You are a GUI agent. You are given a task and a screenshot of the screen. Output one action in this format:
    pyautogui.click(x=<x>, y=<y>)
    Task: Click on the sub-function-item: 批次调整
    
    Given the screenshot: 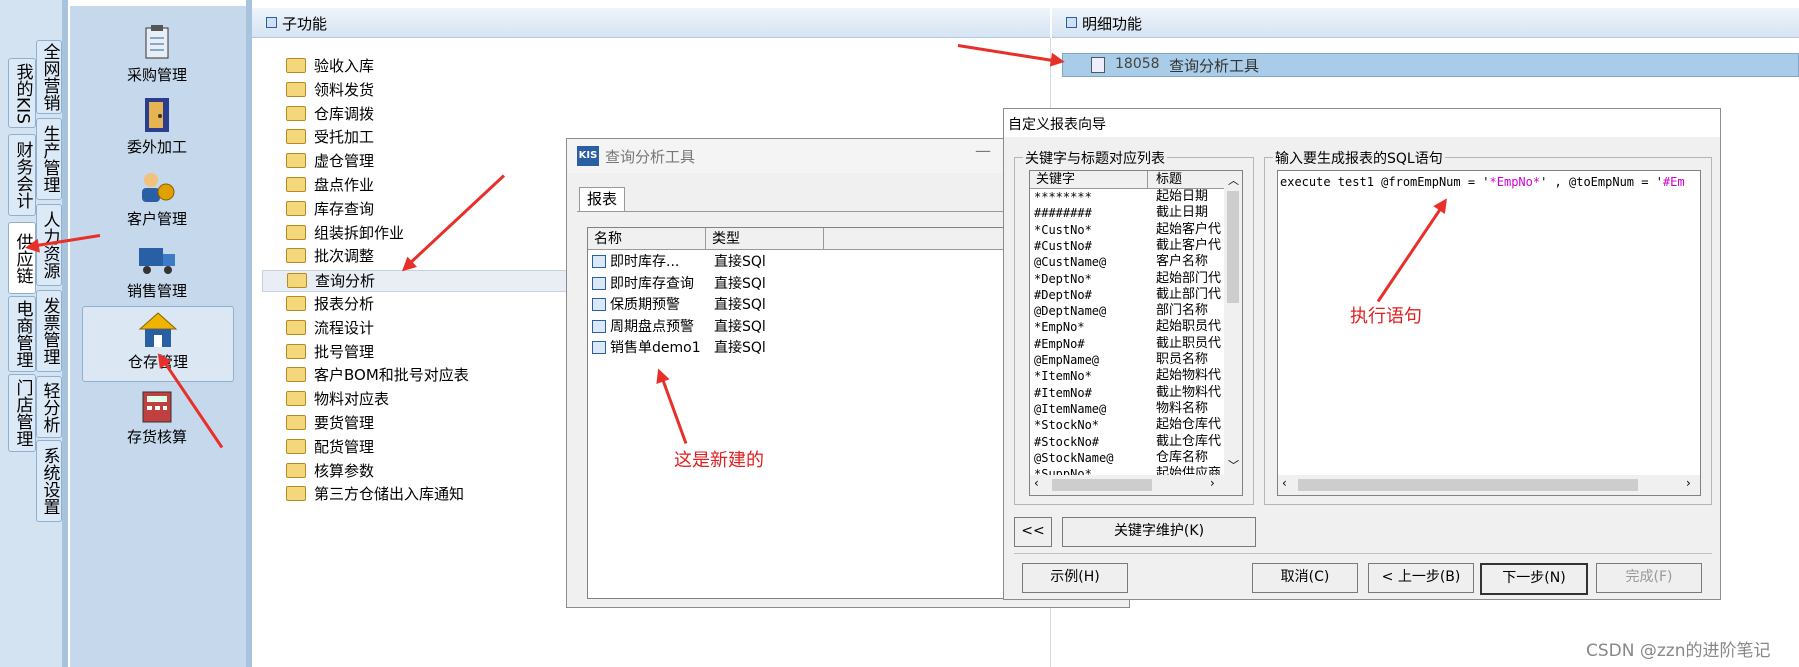 What is the action you would take?
    pyautogui.click(x=330, y=256)
    